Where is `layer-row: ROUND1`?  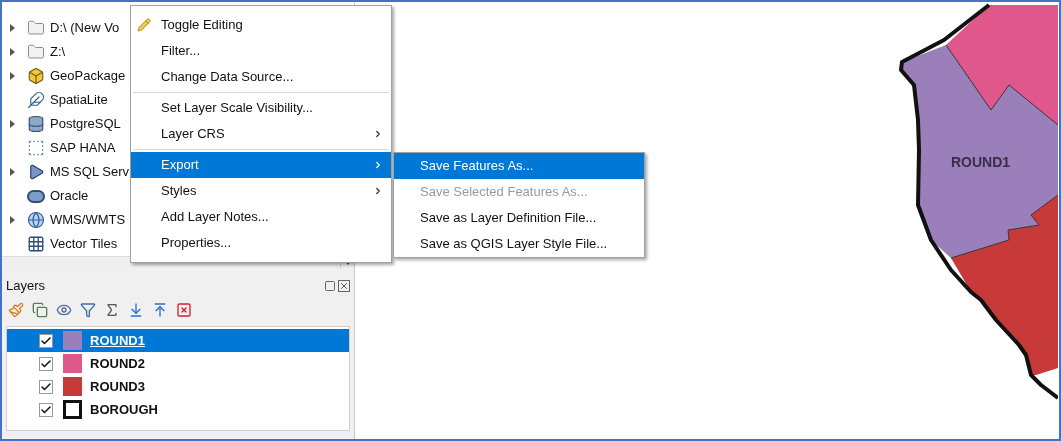 layer-row: ROUND1 is located at coordinates (178, 340).